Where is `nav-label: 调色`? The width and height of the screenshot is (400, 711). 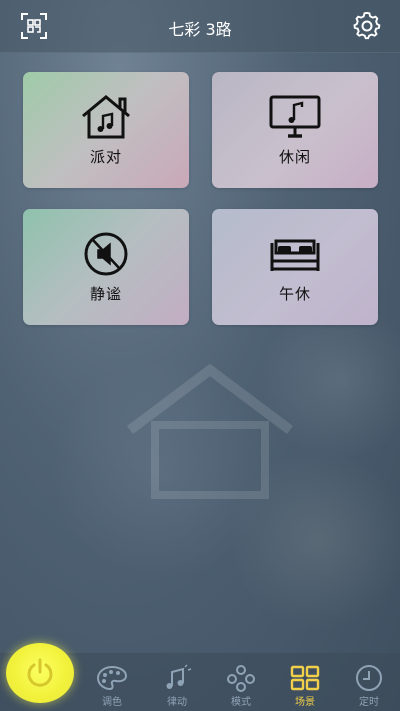 nav-label: 调色 is located at coordinates (112, 702).